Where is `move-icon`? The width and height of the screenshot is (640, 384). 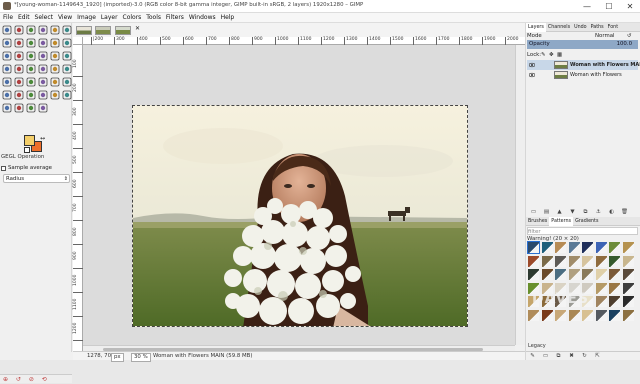 move-icon is located at coordinates (67, 43).